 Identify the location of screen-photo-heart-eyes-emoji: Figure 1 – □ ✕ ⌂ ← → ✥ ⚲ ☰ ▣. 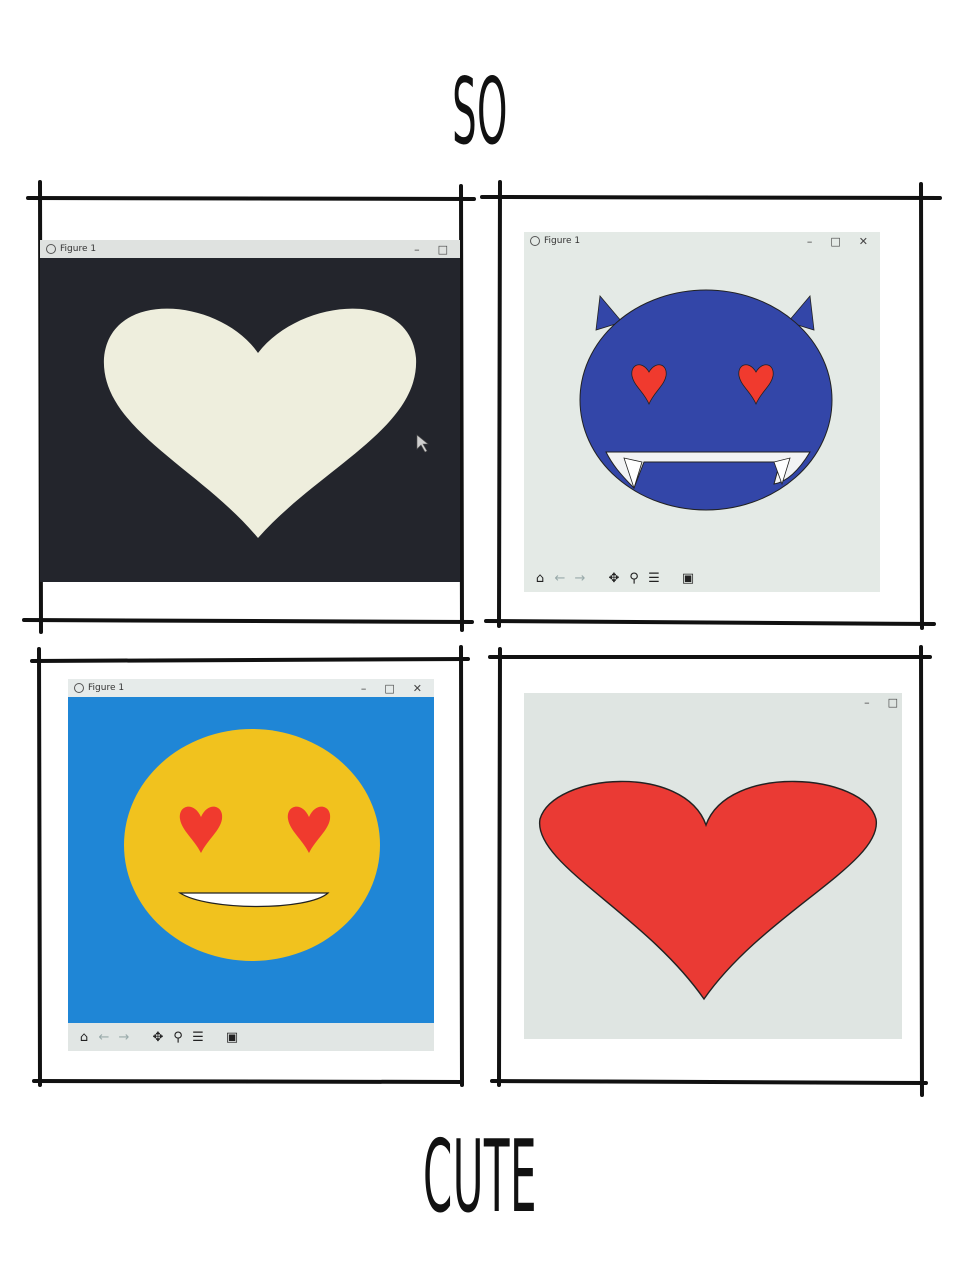
(251, 865).